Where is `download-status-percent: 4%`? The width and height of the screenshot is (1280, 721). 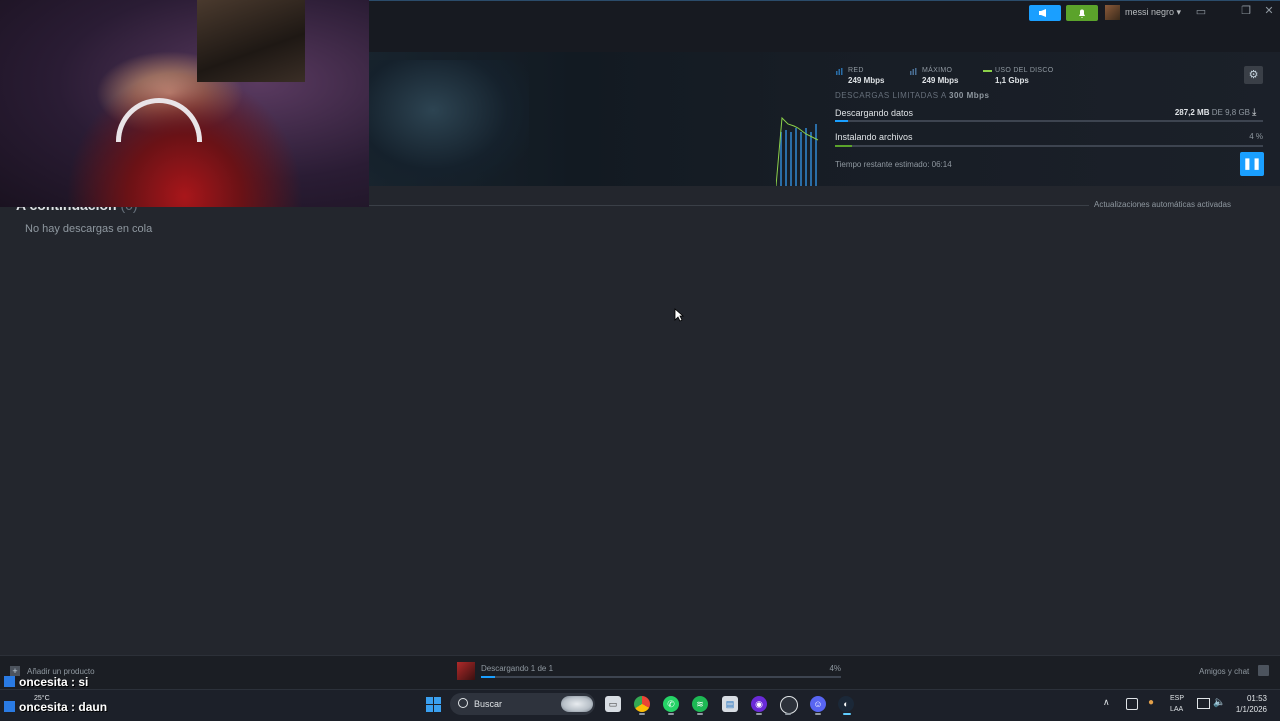 download-status-percent: 4% is located at coordinates (835, 668).